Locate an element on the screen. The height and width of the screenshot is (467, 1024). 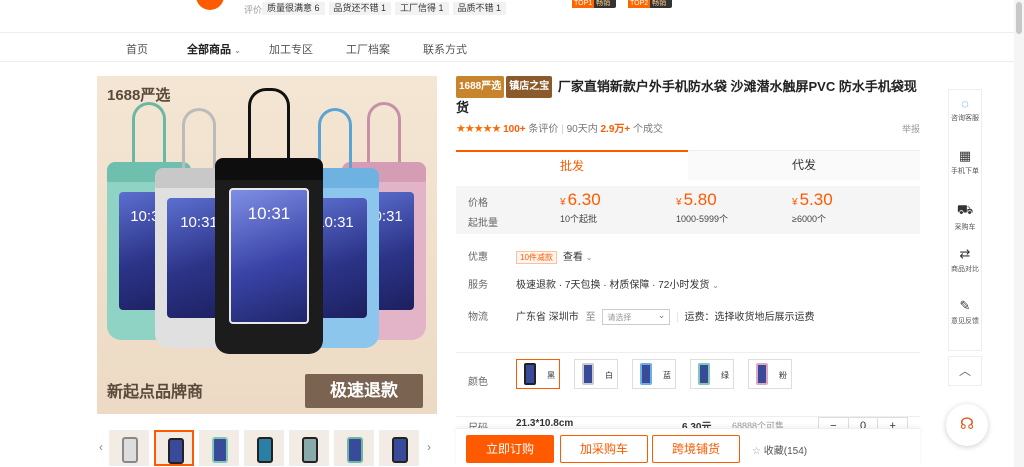
sidebar-item-label: 意见反馈 is located at coordinates (965, 321).